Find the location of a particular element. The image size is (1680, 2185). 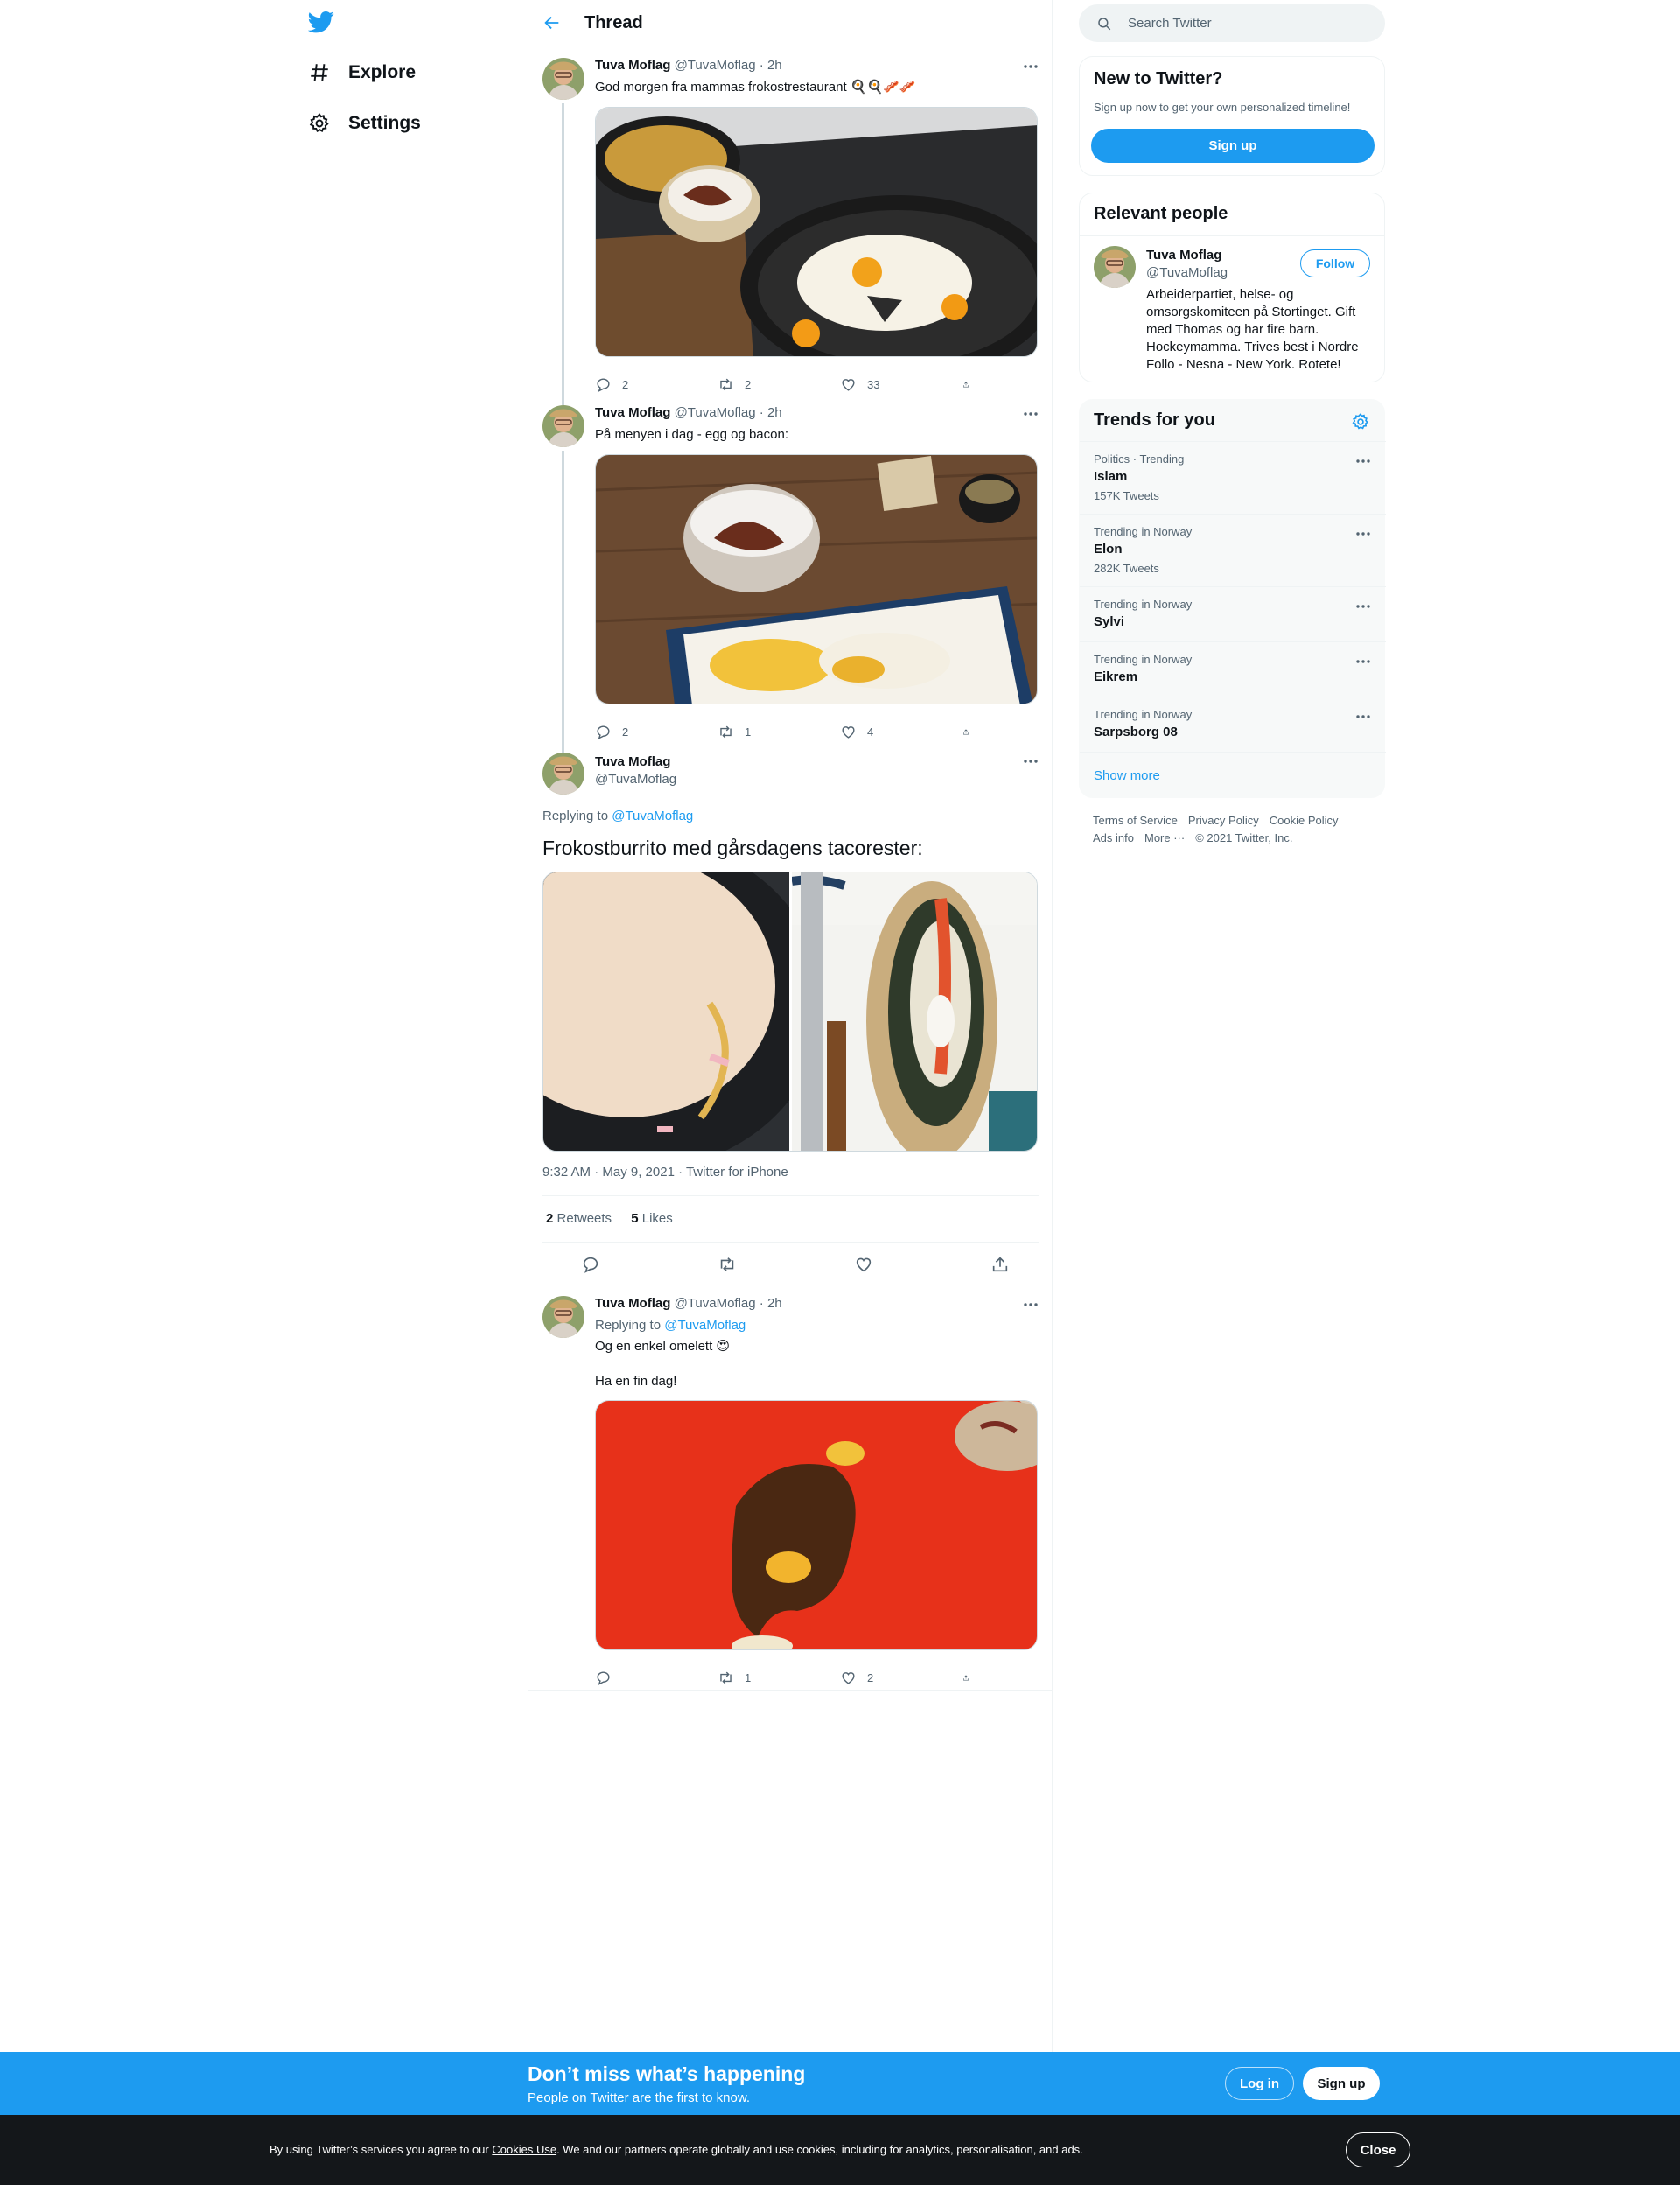

tweet-actions: 1 2 is located at coordinates (787, 1678).